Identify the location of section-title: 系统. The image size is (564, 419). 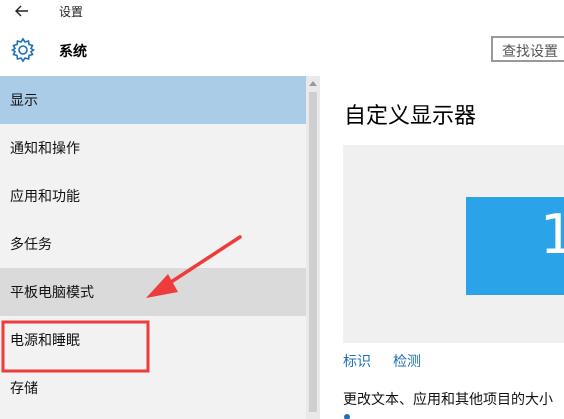
(73, 52).